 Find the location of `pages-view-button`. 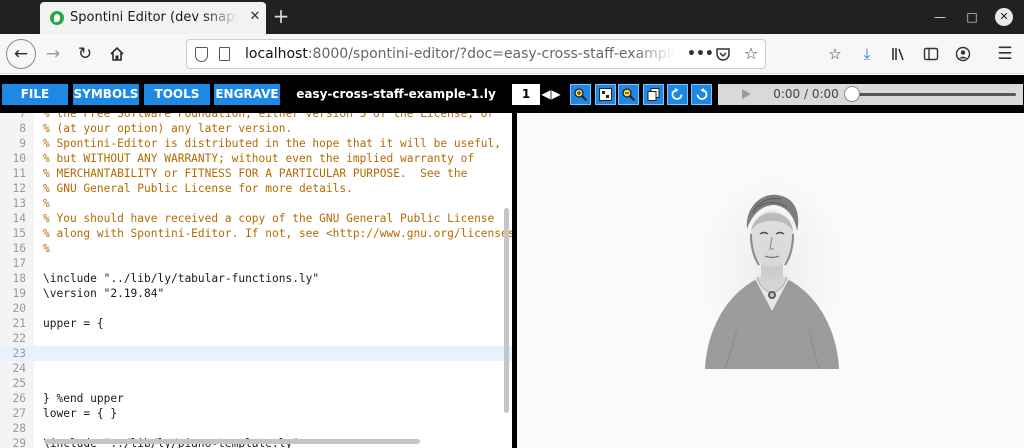

pages-view-button is located at coordinates (653, 94).